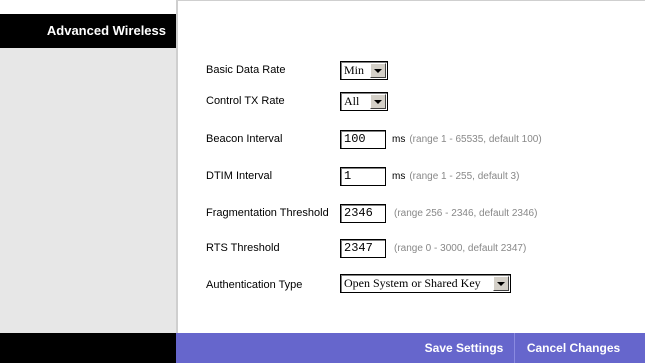 This screenshot has height=363, width=645. What do you see at coordinates (460, 248) in the screenshot?
I see `rts-threshold-hint: (range 0 - 3000, default 2347)` at bounding box center [460, 248].